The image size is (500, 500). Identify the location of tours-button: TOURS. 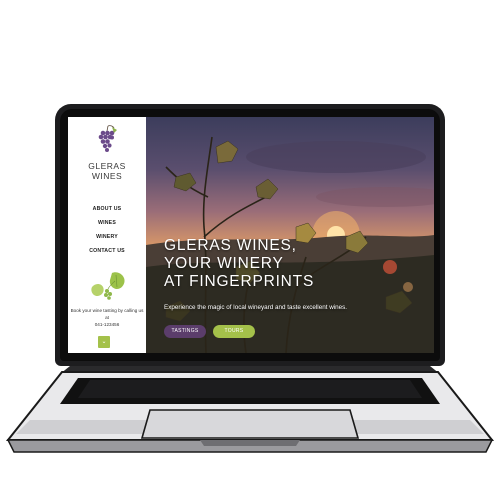
(234, 331).